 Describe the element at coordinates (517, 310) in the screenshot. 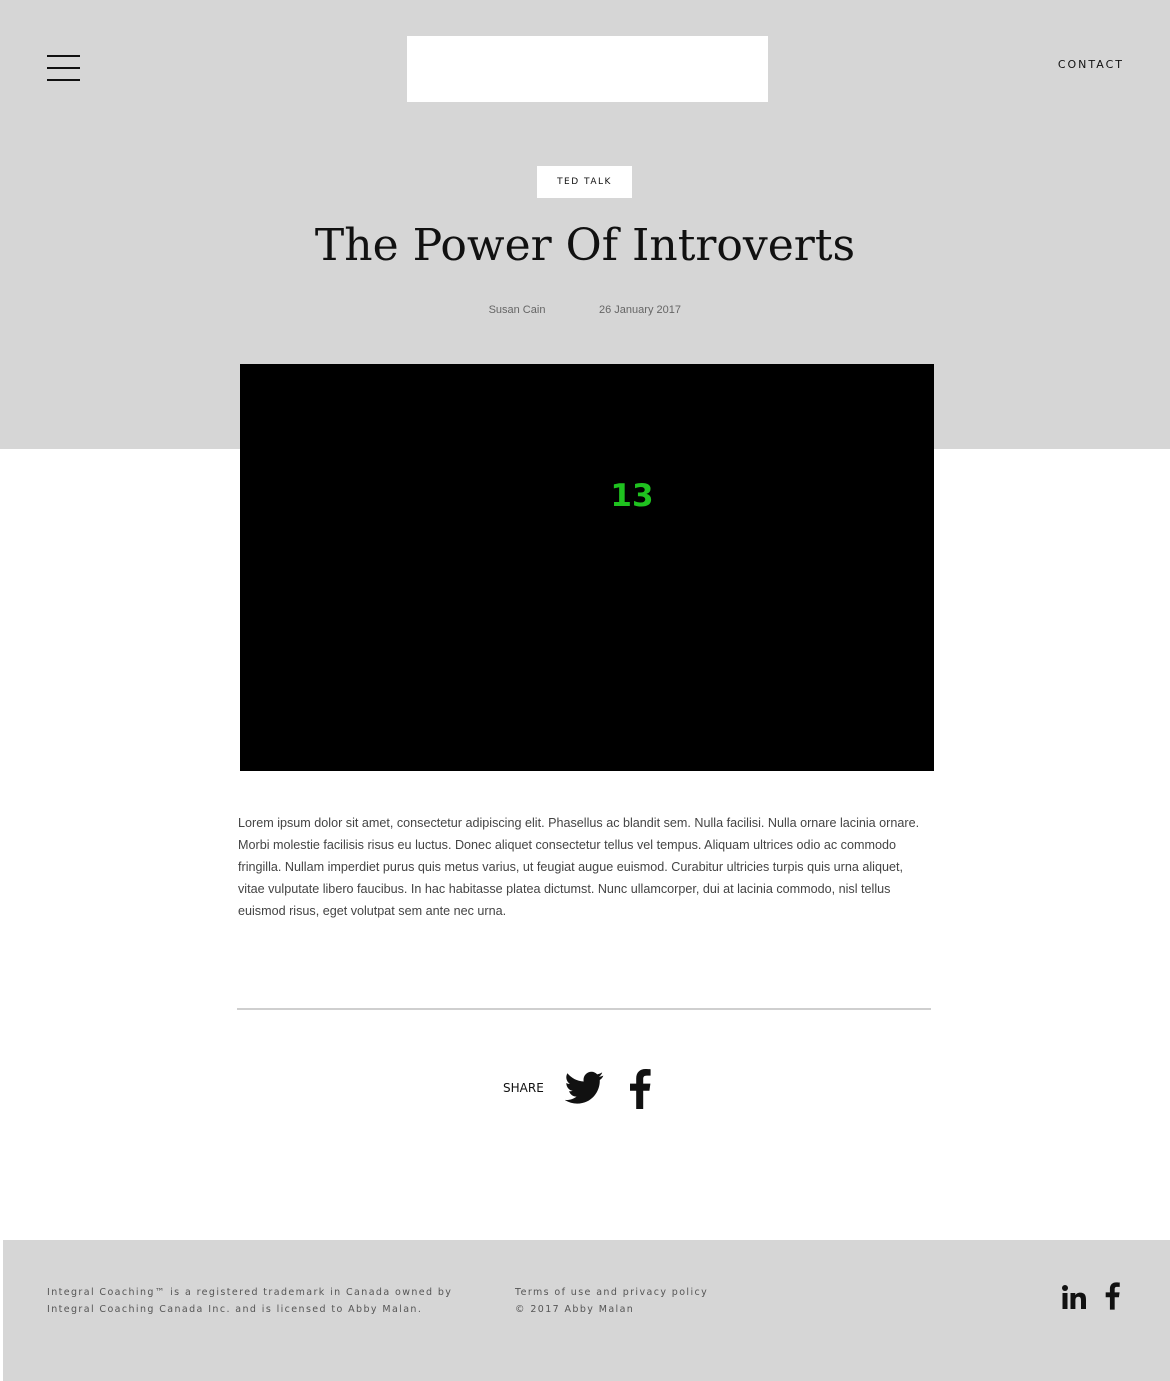

I see `post-author: Susan Cain` at that location.